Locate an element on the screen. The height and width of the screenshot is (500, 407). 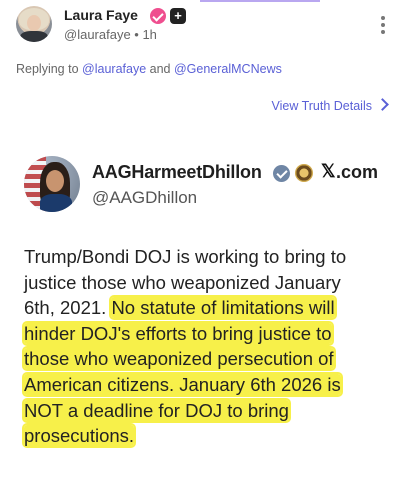
top-progress-segment is located at coordinates (260, 1).